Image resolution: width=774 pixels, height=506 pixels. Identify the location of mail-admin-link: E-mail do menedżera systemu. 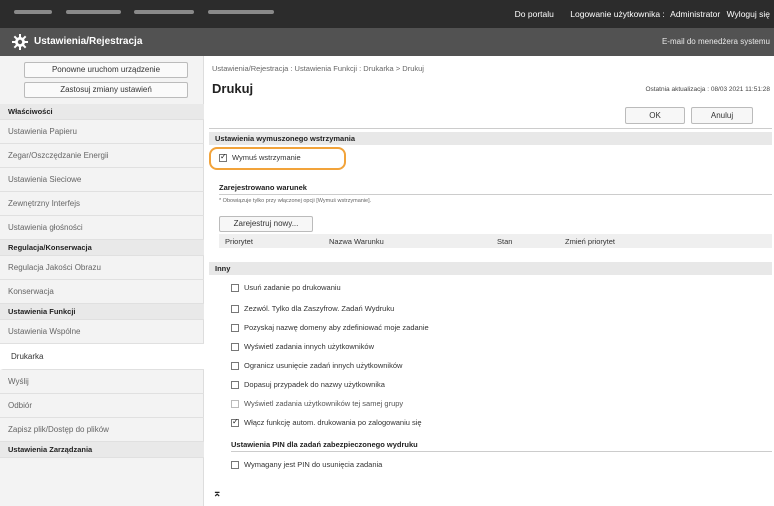
(716, 41).